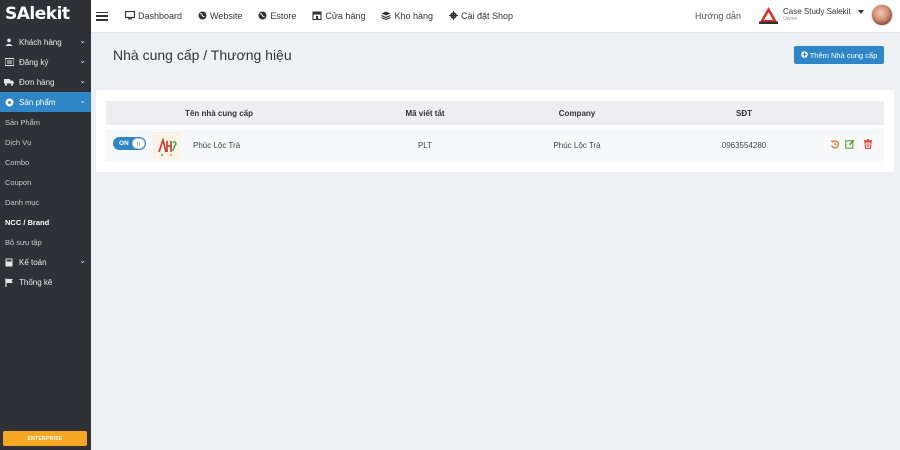  I want to click on account-name: Case Study Salekit, so click(817, 11).